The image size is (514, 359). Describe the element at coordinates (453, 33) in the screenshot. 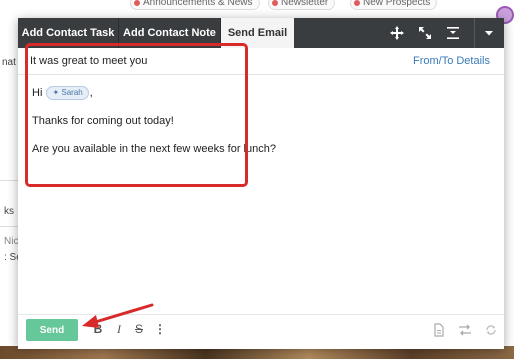

I see `collapse-icon` at that location.